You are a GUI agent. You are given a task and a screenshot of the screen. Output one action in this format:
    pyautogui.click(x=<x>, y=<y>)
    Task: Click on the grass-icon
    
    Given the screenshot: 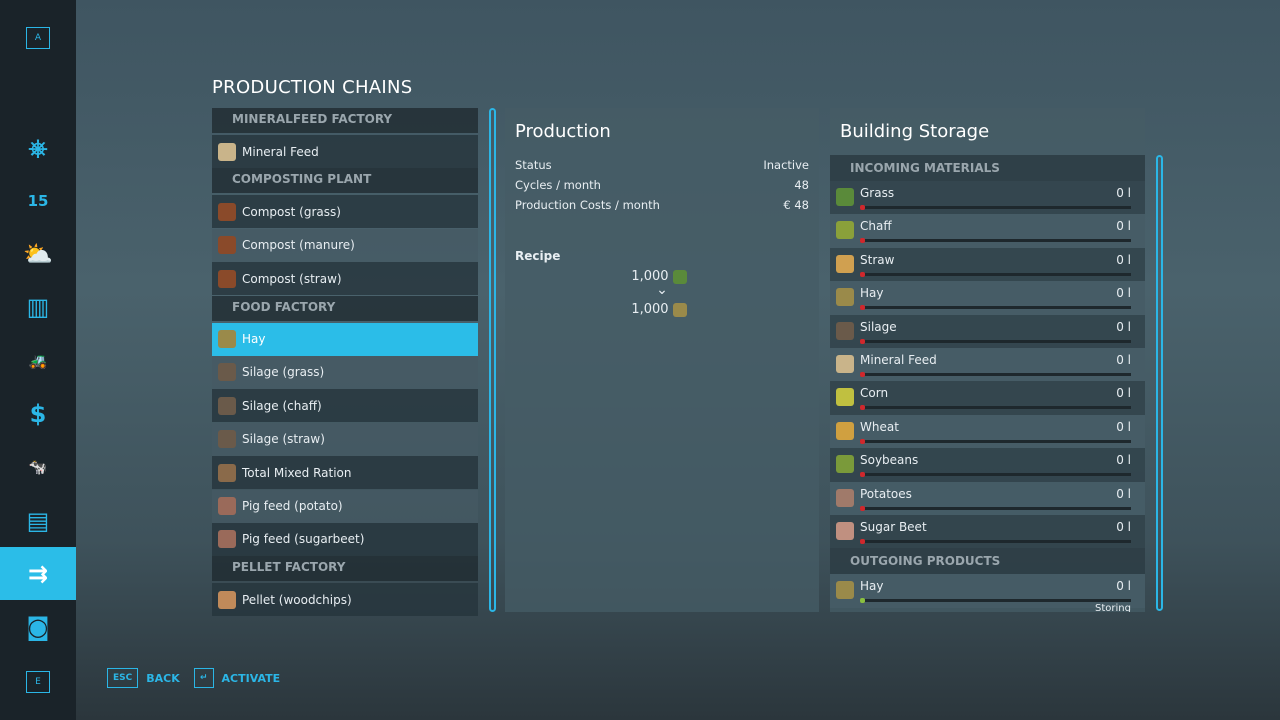 What is the action you would take?
    pyautogui.click(x=679, y=276)
    